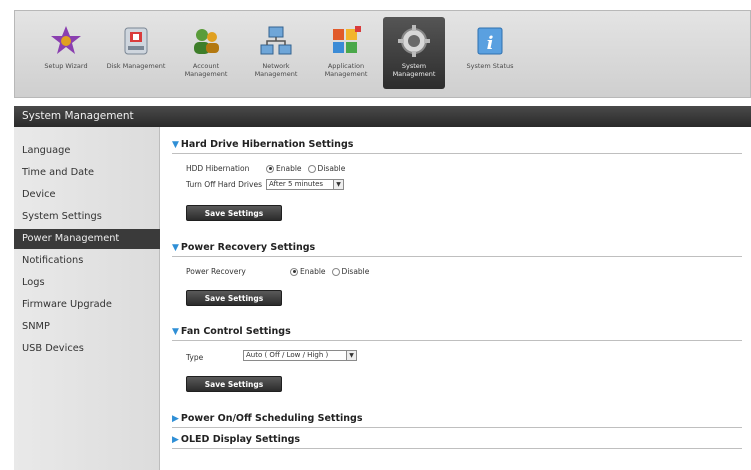 Image resolution: width=751 pixels, height=470 pixels. Describe the element at coordinates (87, 327) in the screenshot. I see `sidebar-item-snmp: SNMP` at that location.